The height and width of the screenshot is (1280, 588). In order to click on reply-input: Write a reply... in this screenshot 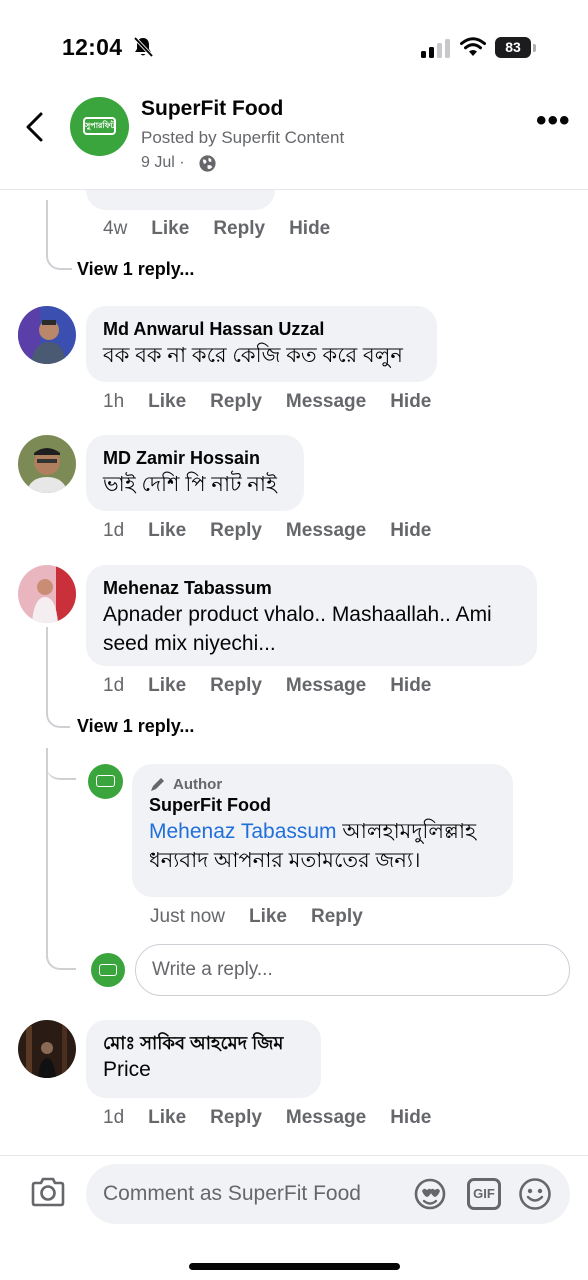, I will do `click(352, 970)`.